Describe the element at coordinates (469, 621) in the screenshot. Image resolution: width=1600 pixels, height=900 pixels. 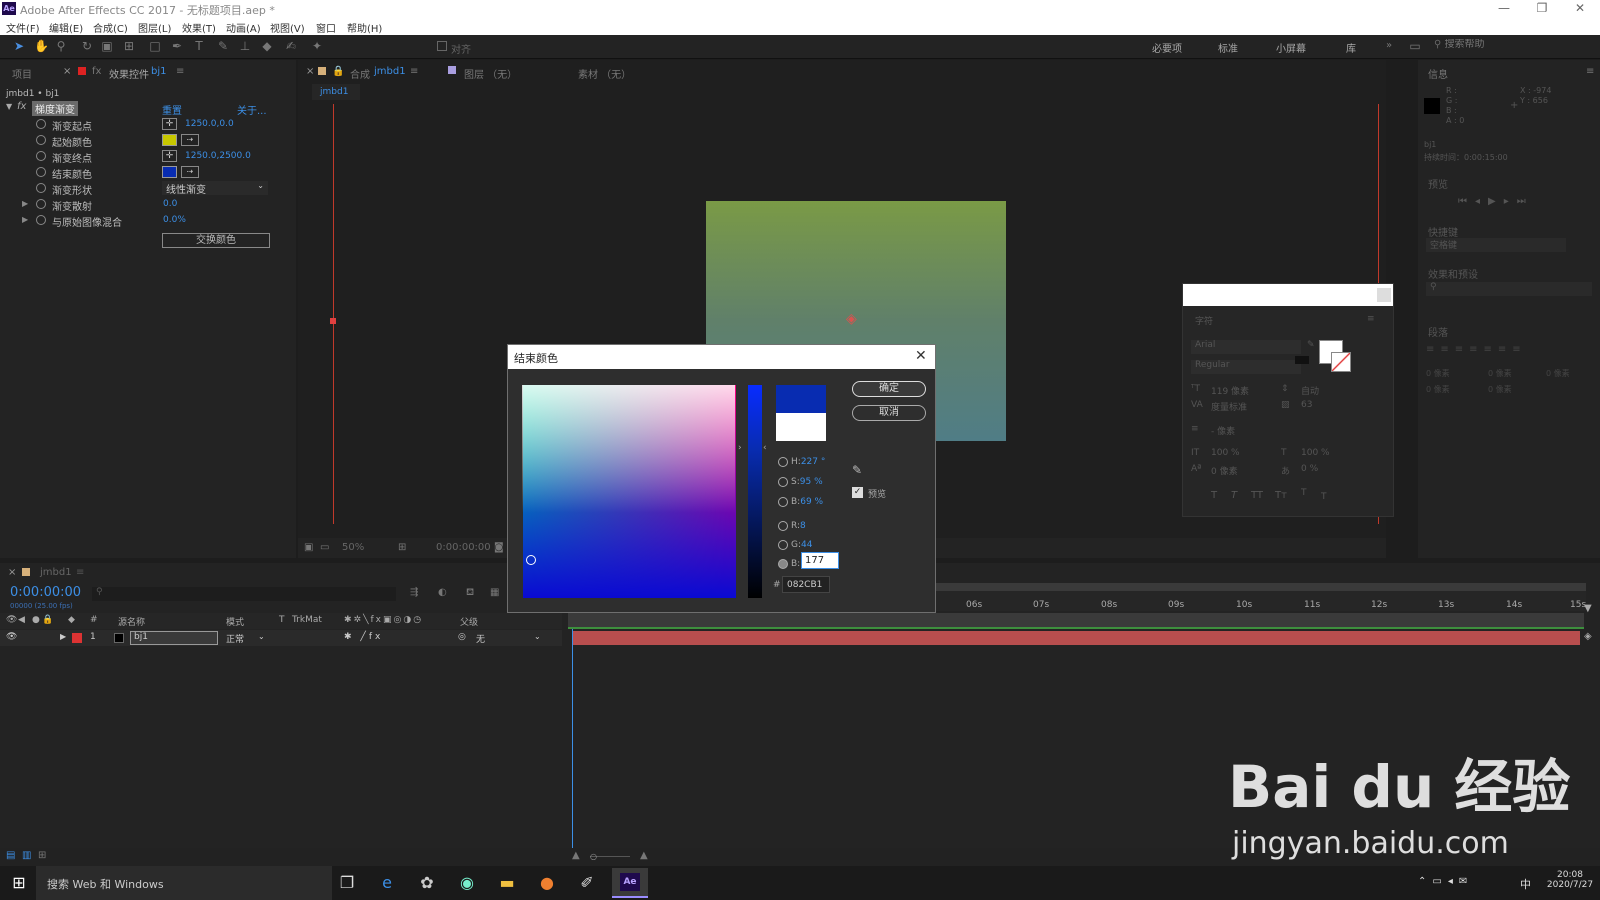
I see `col-parent: 父级` at that location.